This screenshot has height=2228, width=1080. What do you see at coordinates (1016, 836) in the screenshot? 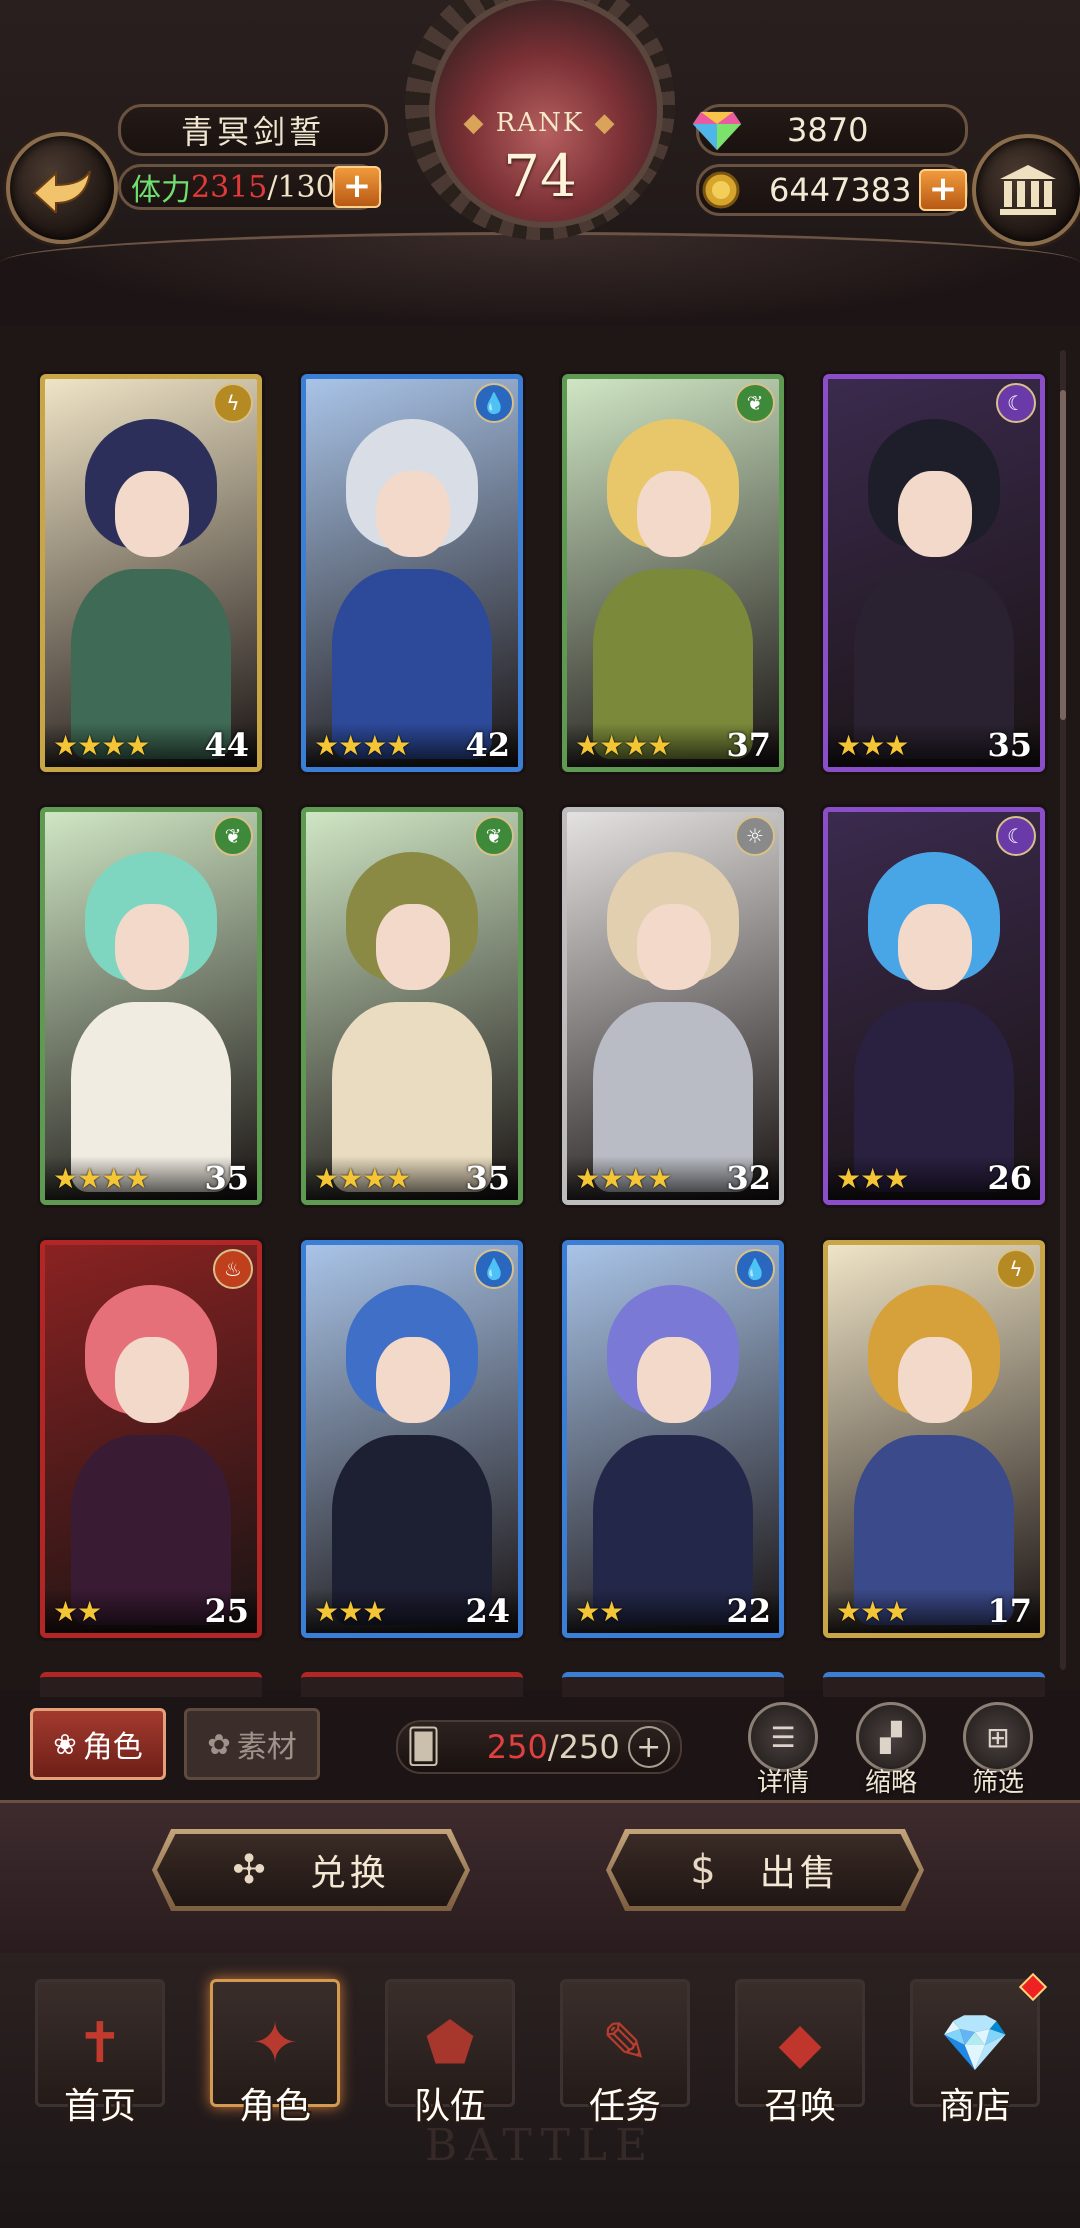
I see `dark-moon-icon: ☾` at bounding box center [1016, 836].